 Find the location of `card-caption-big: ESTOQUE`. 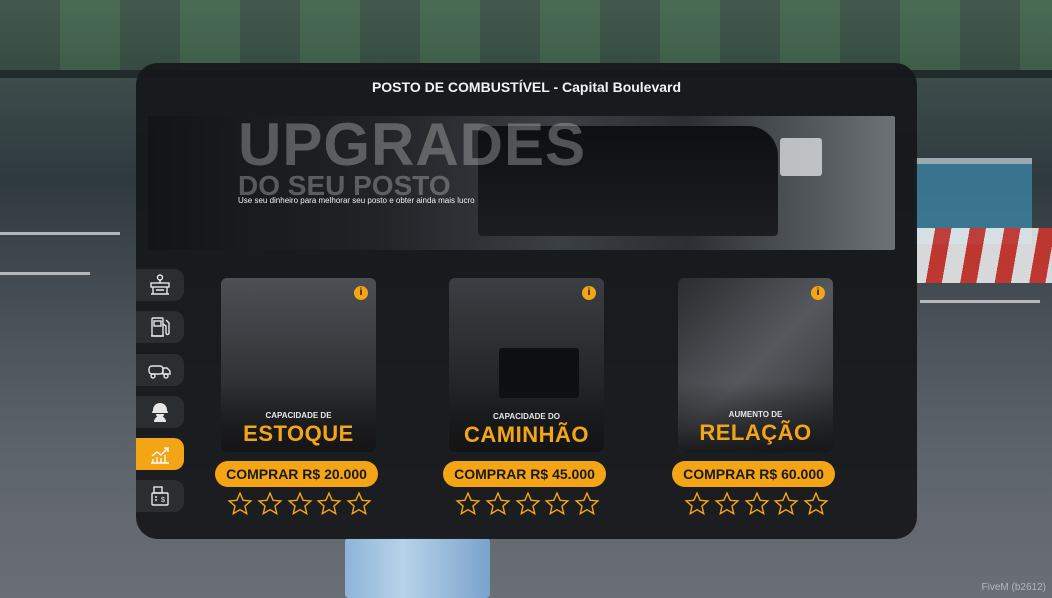

card-caption-big: ESTOQUE is located at coordinates (298, 433).